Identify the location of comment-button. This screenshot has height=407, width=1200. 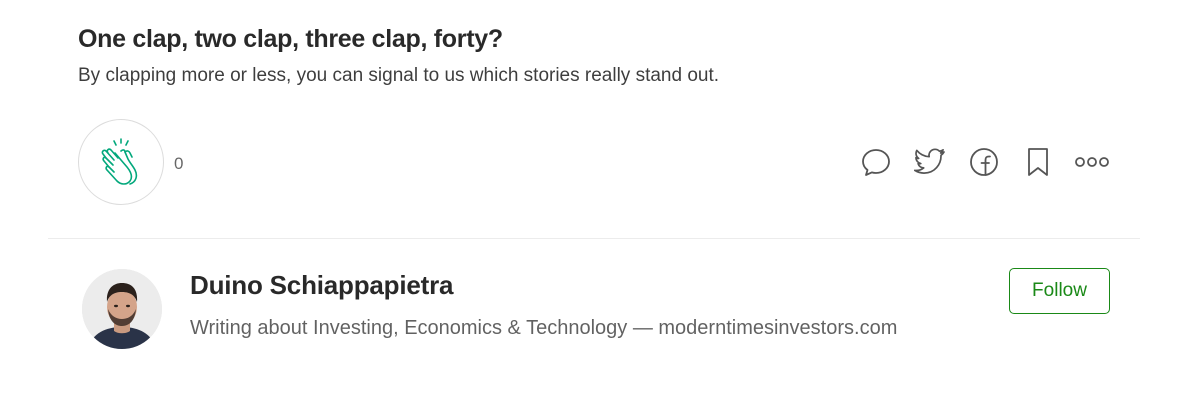
(876, 162).